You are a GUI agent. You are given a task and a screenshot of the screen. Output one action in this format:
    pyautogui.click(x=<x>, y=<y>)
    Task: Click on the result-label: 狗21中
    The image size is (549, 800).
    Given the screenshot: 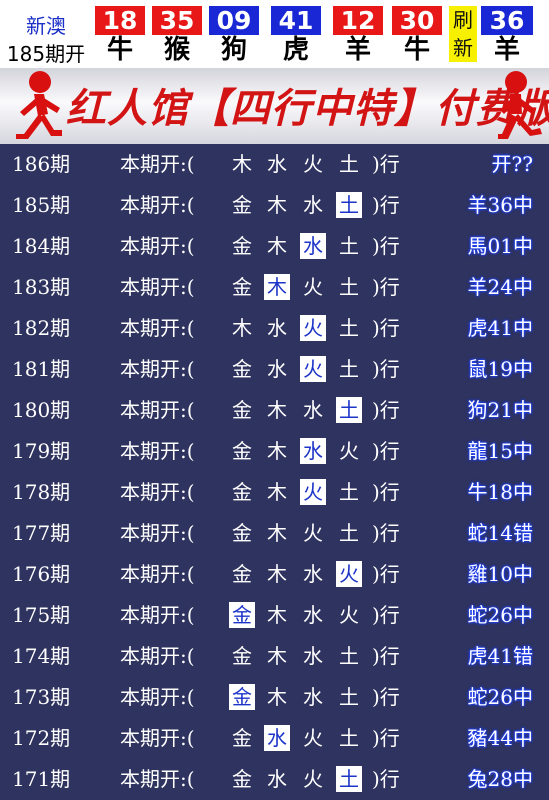 What is the action you would take?
    pyautogui.click(x=500, y=410)
    